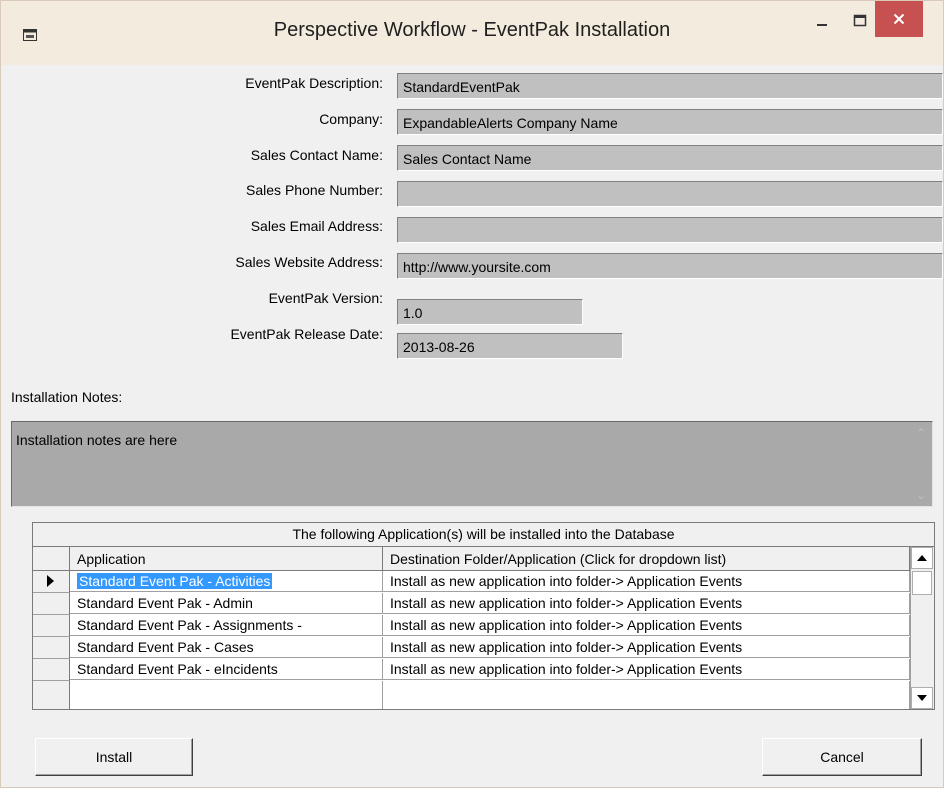  What do you see at coordinates (472, 464) in the screenshot?
I see `installation-notes-textarea: Installation notes are here ⌃ ⌄` at bounding box center [472, 464].